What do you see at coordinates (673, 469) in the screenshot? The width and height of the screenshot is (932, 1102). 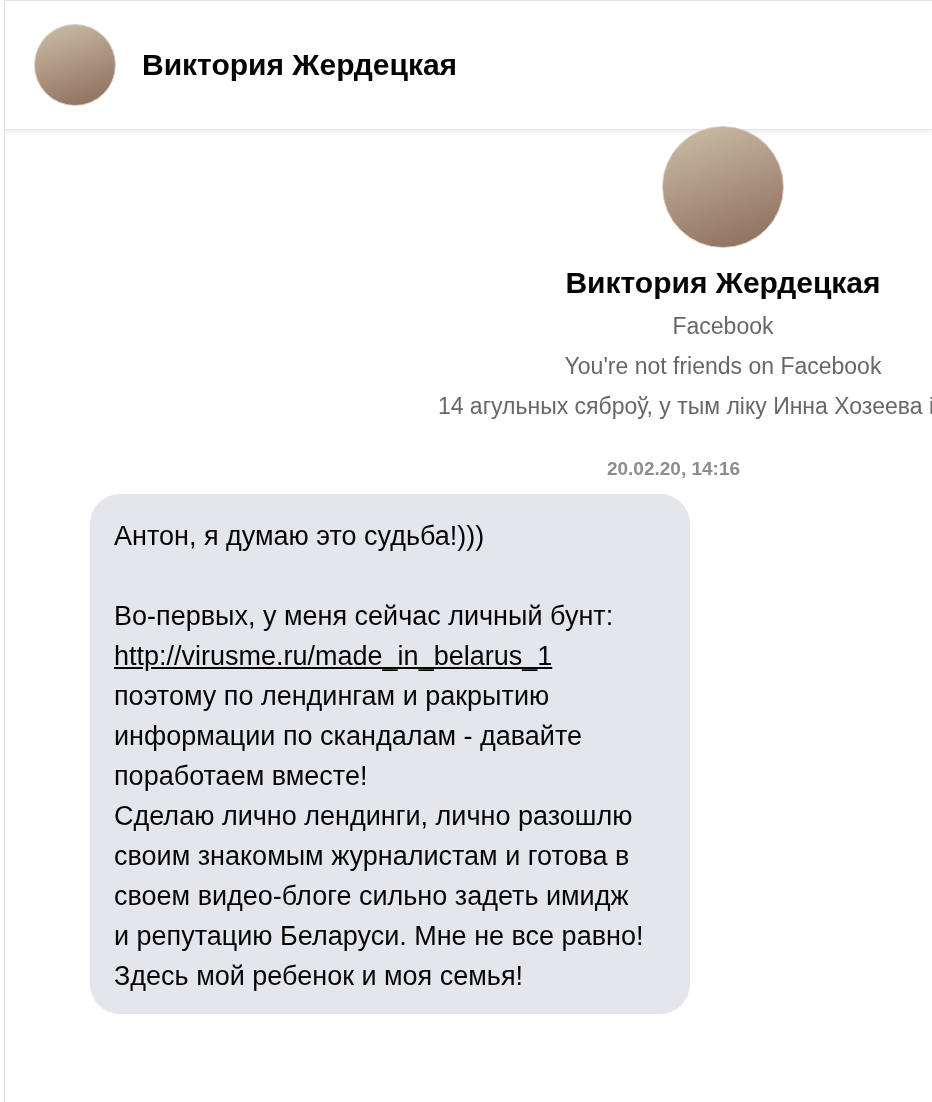 I see `message-timestamp: 20.02.20, 14:16` at bounding box center [673, 469].